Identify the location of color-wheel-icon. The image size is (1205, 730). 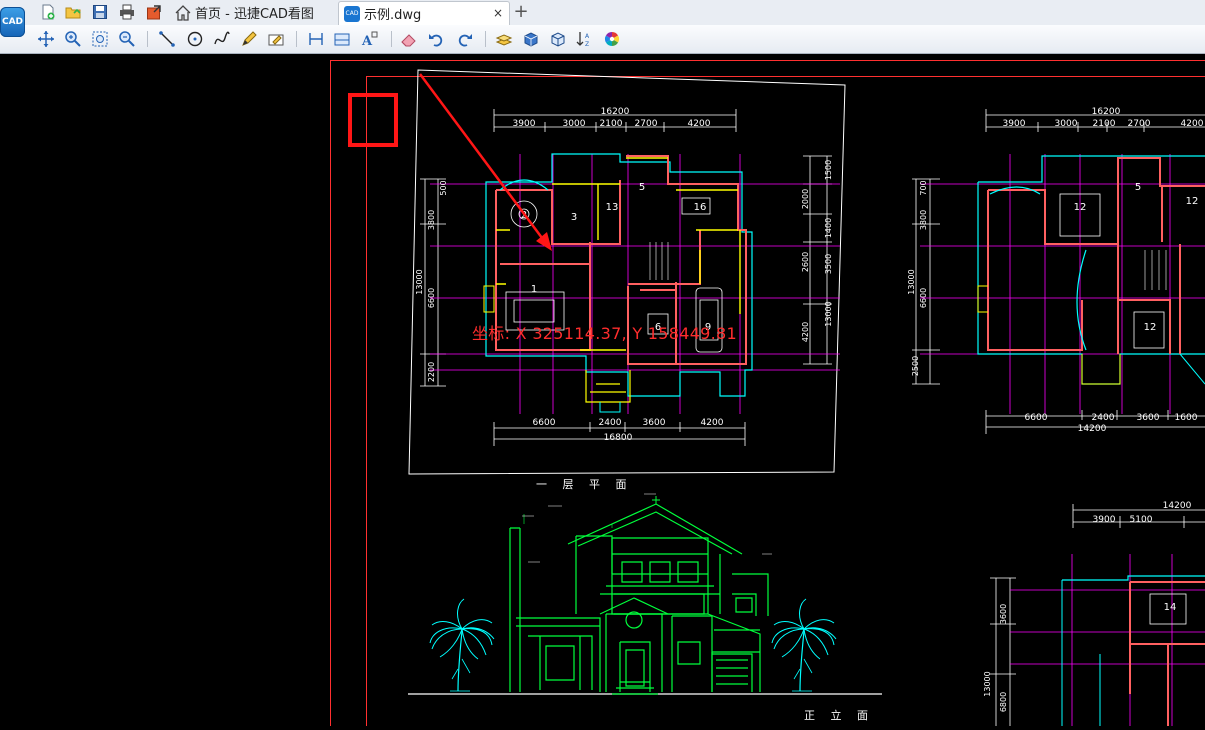
(612, 39).